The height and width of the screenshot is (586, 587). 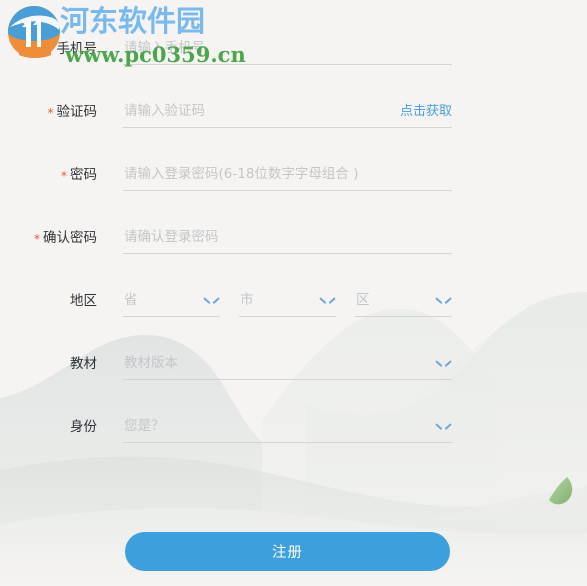 I want to click on field-row-region: 地区 省 市 区, so click(x=293, y=305).